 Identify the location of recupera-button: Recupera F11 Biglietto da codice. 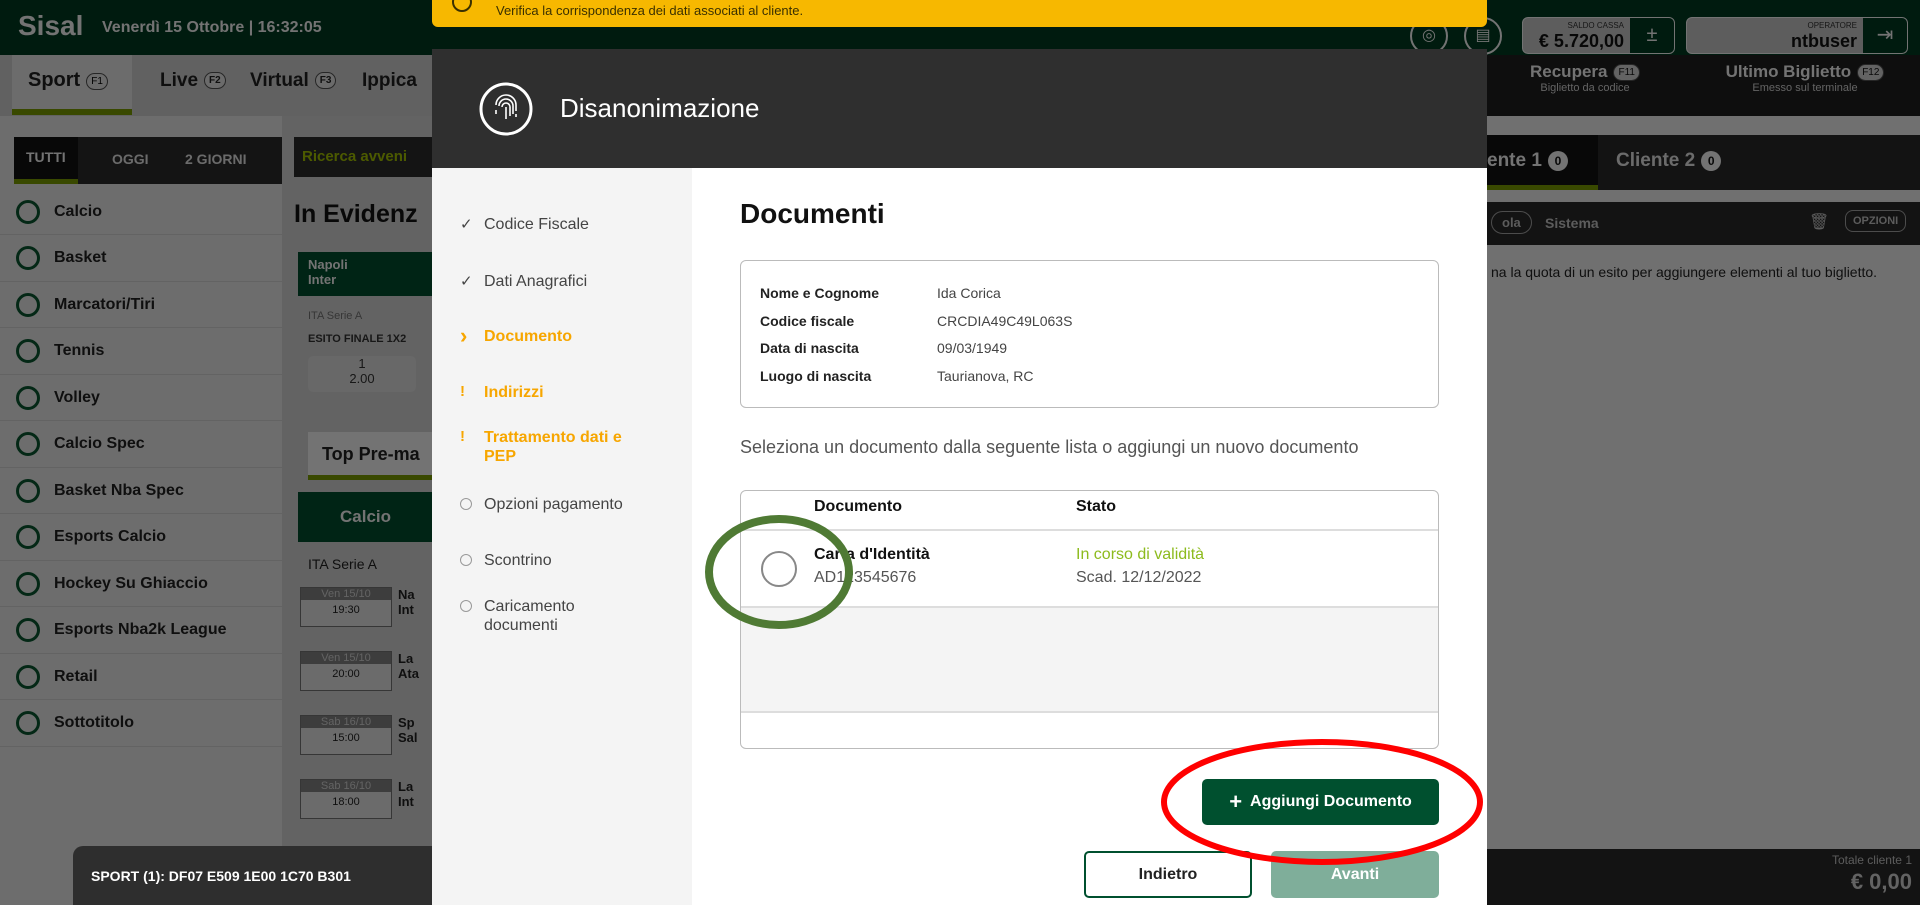
(1585, 78).